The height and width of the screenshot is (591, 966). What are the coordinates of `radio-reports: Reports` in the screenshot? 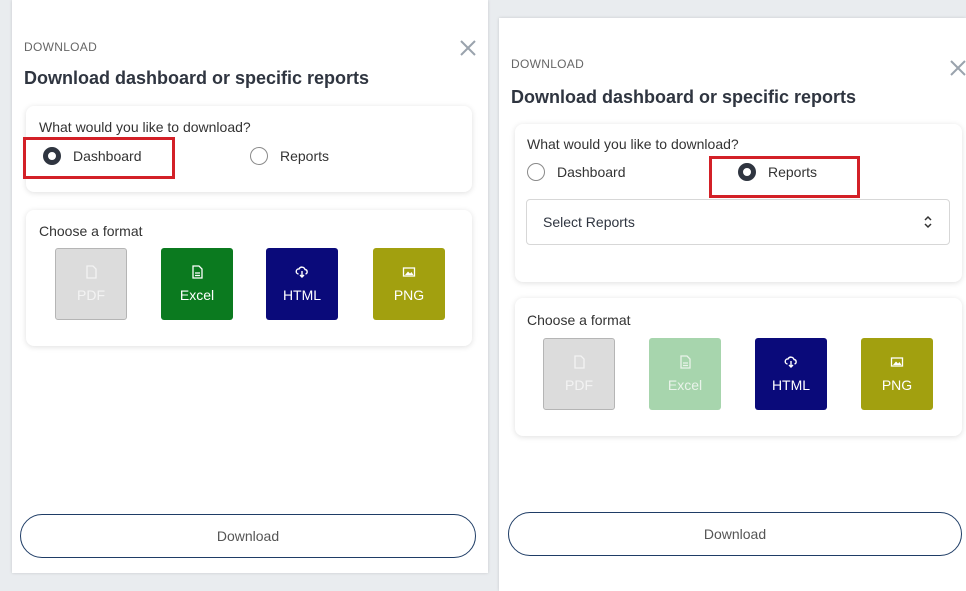 It's located at (289, 156).